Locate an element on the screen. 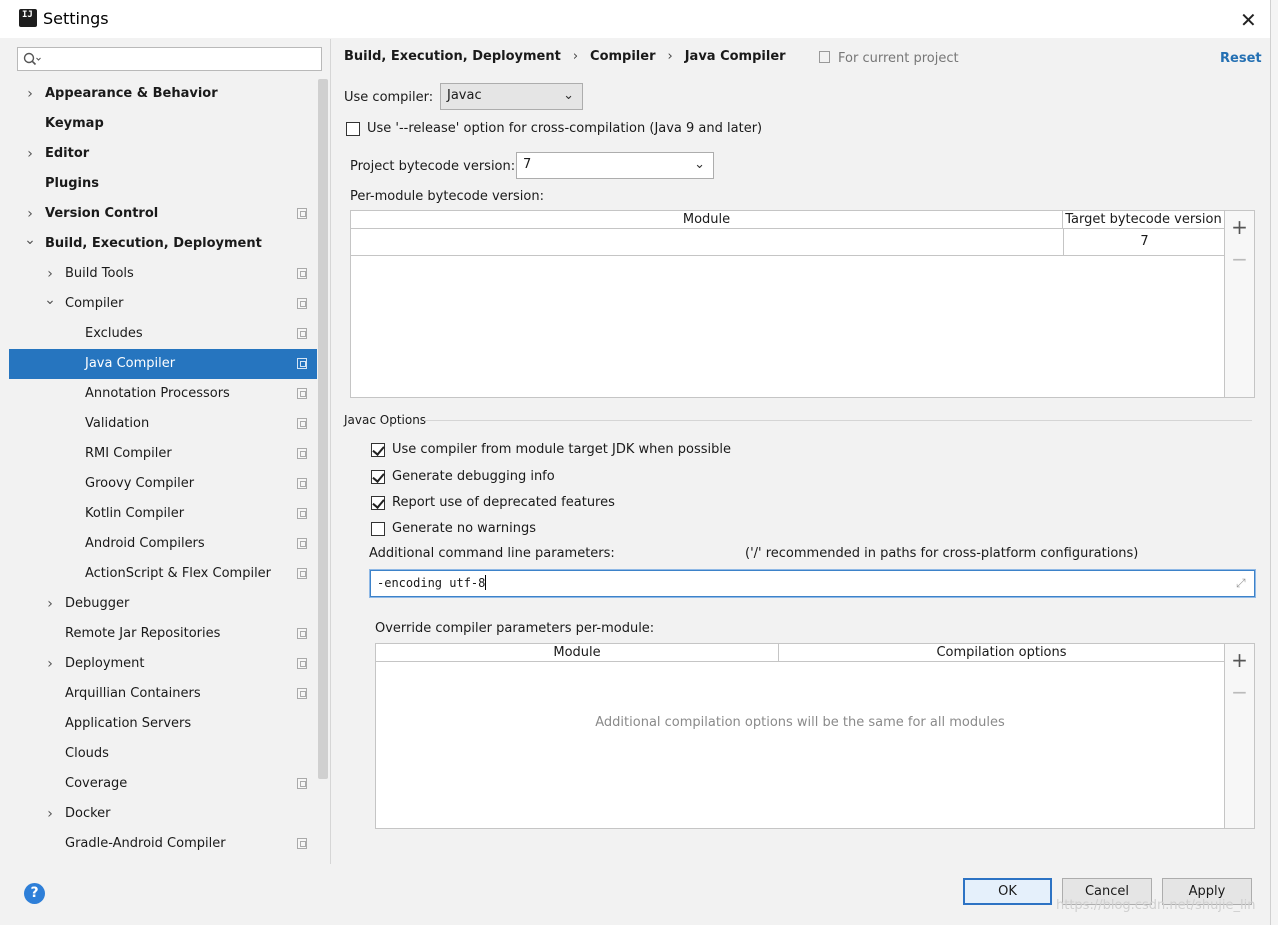 Image resolution: width=1278 pixels, height=925 pixels. background-window-edge is located at coordinates (1274, 462).